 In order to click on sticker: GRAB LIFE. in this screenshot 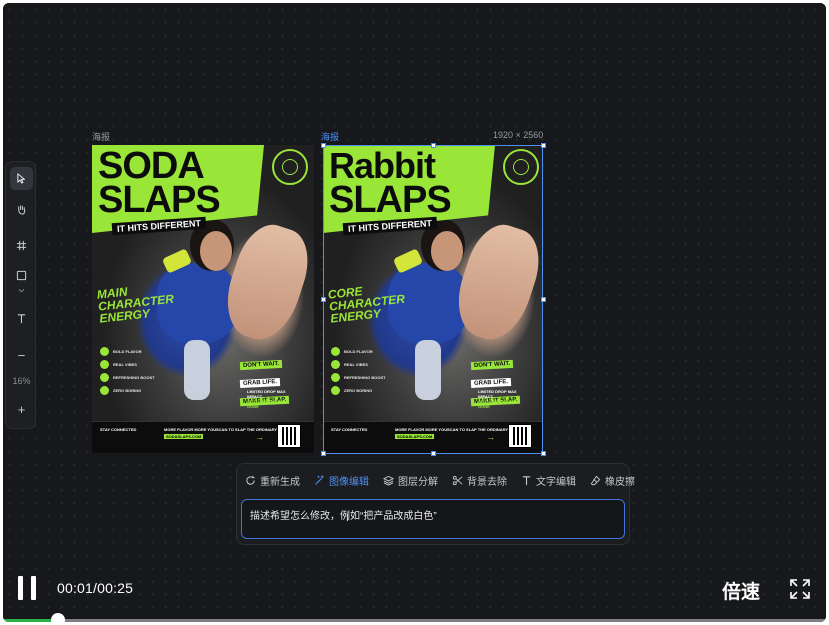, I will do `click(260, 383)`.